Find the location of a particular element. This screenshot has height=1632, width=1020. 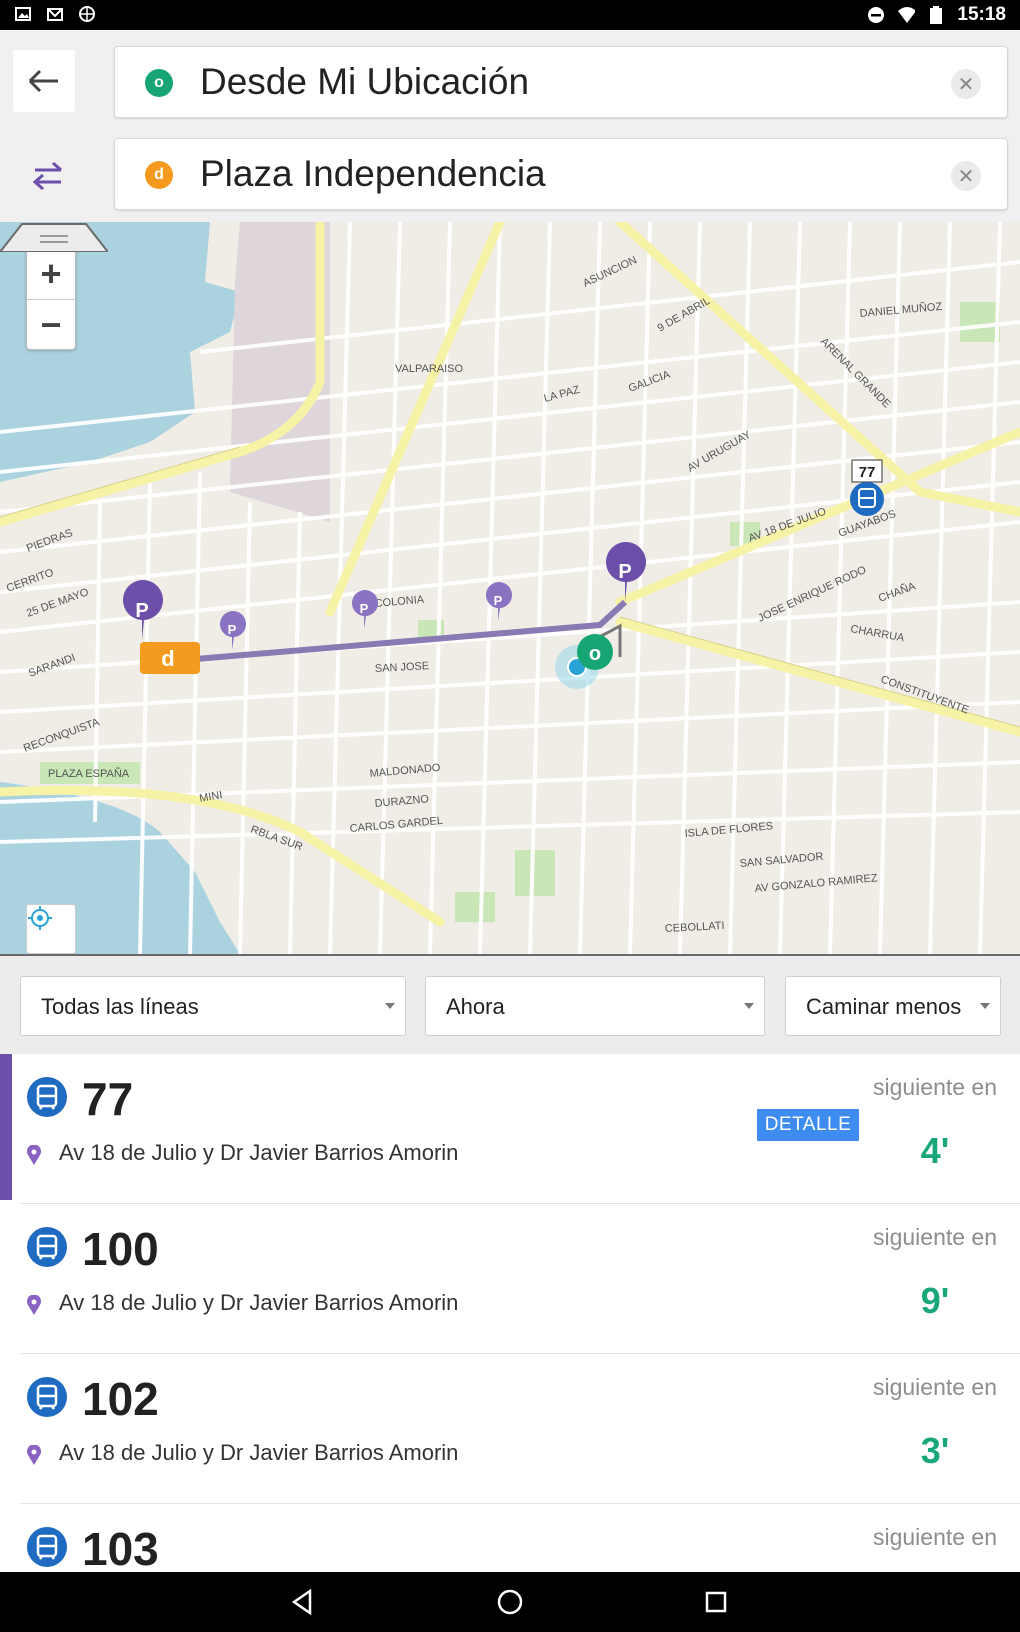

swap-button is located at coordinates (48, 176).